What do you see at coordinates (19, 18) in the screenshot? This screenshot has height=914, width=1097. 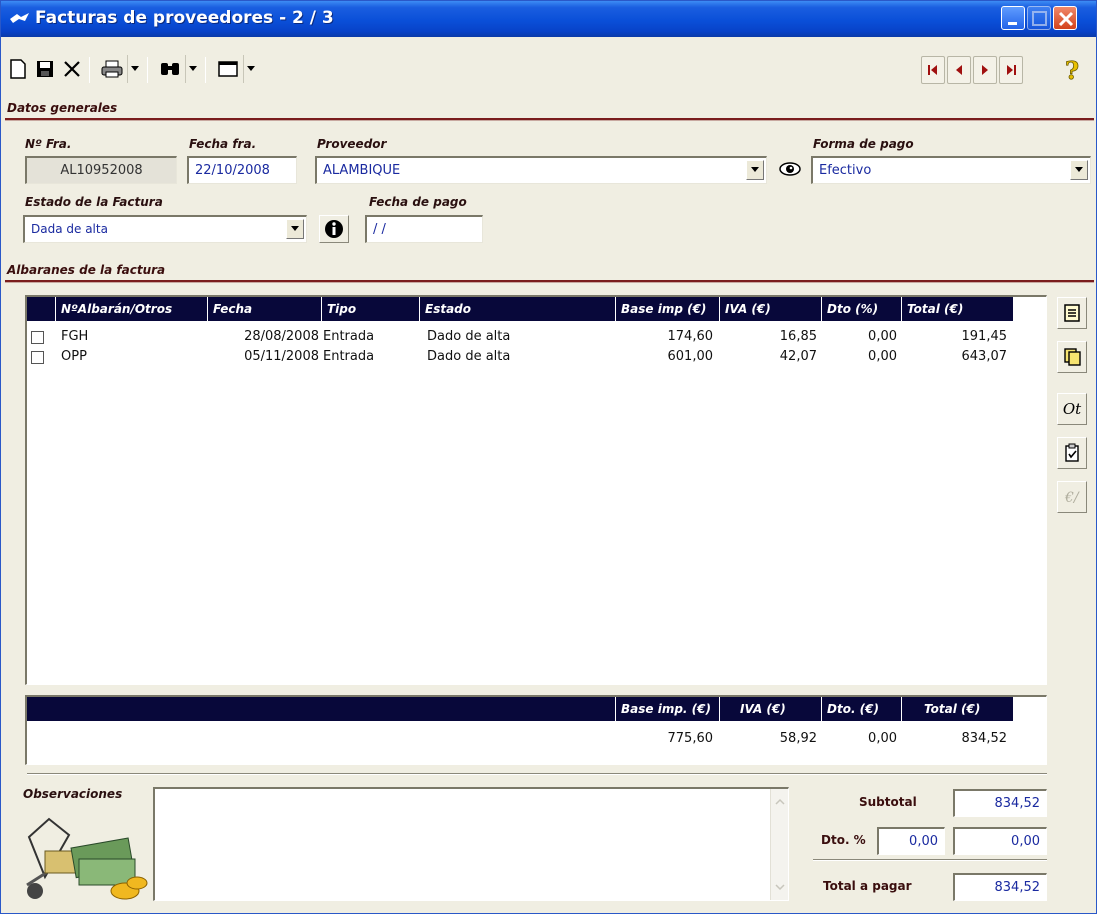 I see `app-icon` at bounding box center [19, 18].